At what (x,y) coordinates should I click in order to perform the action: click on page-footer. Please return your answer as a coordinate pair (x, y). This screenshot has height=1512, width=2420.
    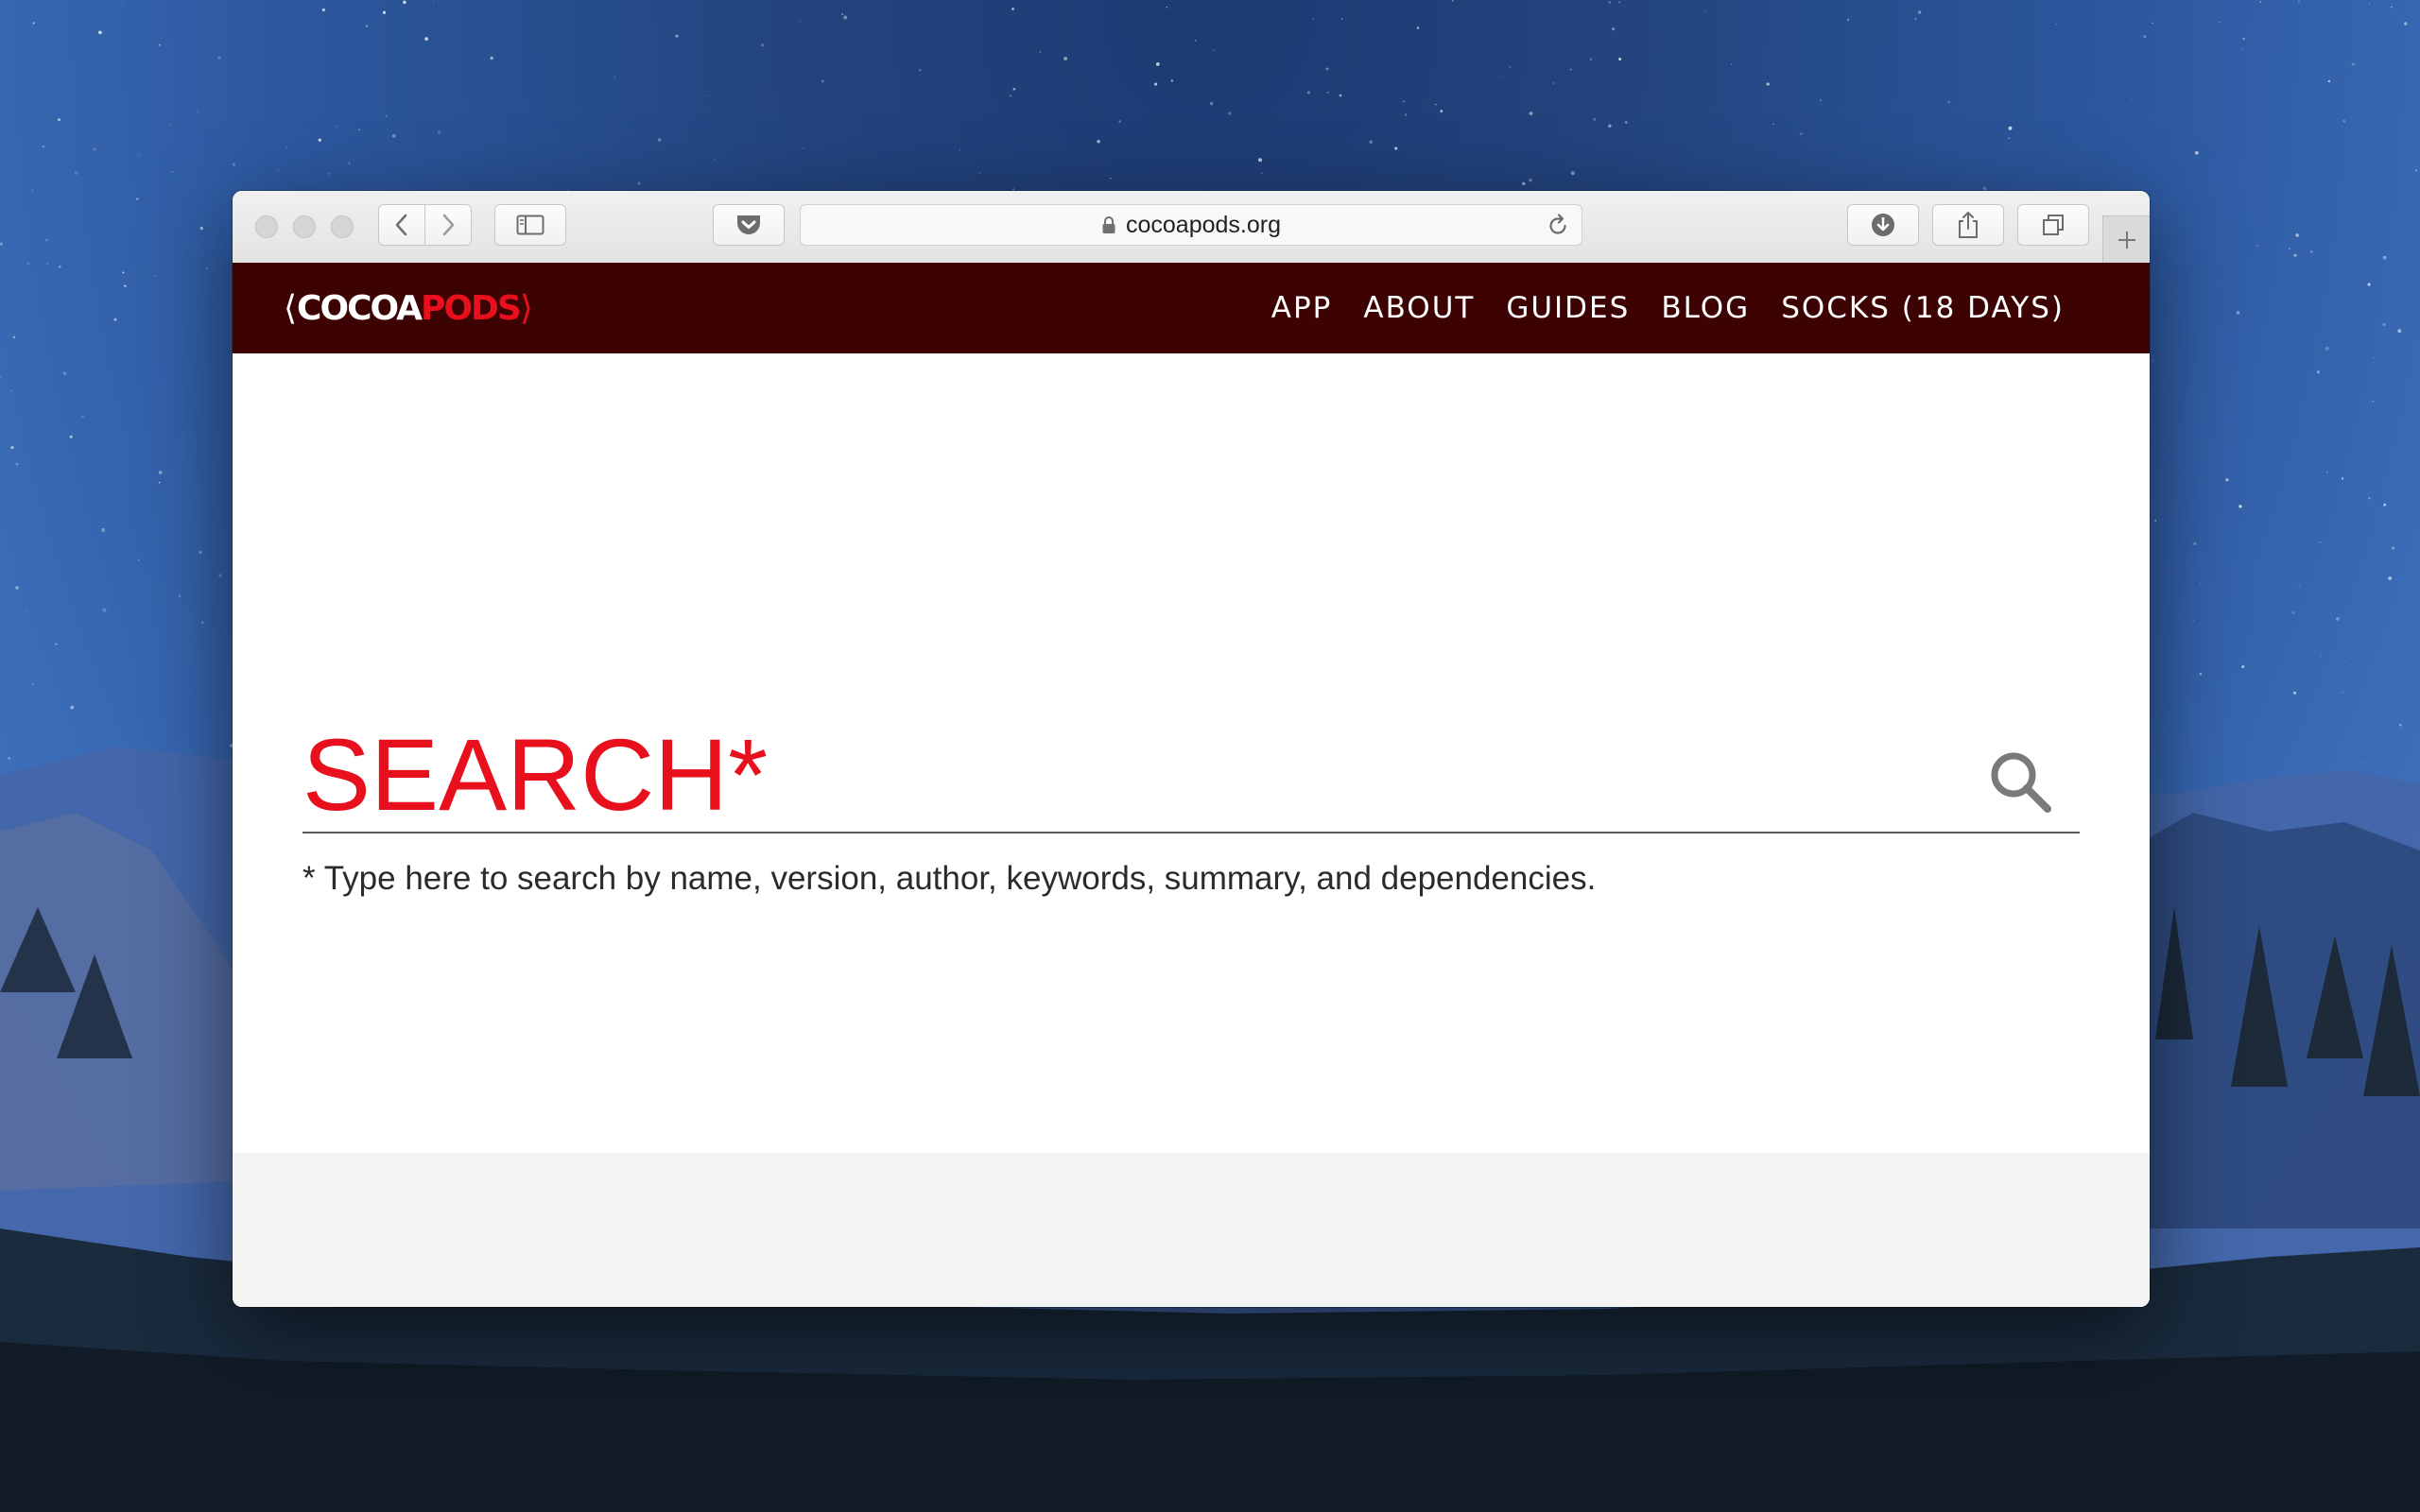
    Looking at the image, I should click on (1191, 1230).